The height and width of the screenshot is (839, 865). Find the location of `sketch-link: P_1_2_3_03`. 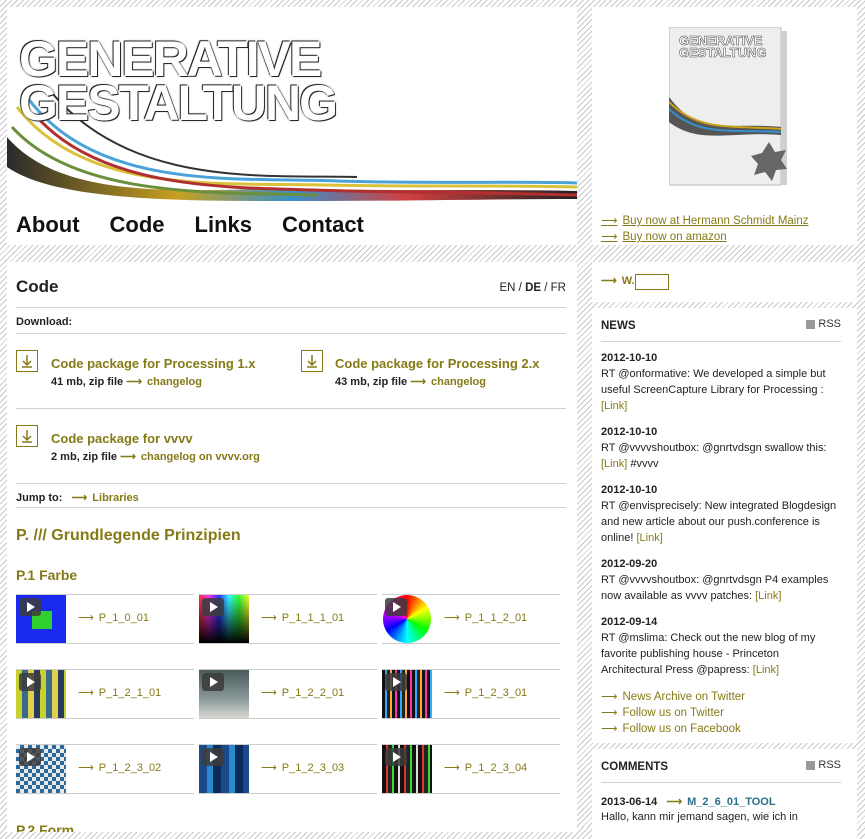

sketch-link: P_1_2_3_03 is located at coordinates (302, 767).